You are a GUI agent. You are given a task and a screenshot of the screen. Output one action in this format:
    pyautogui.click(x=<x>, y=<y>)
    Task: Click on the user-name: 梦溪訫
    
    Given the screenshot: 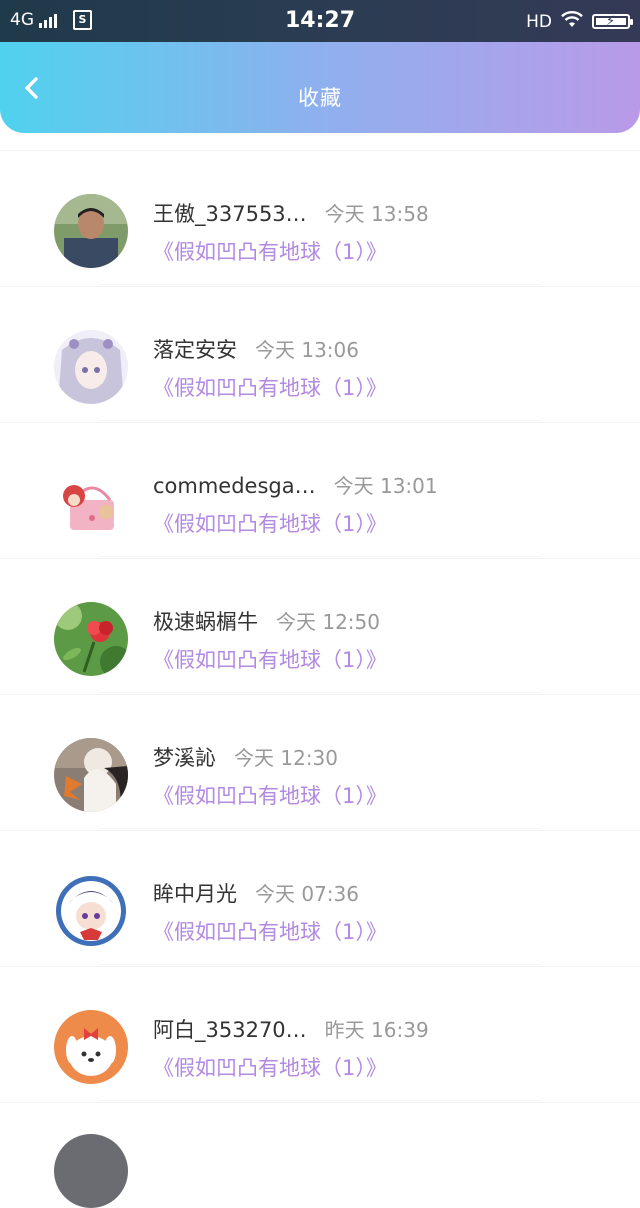 What is the action you would take?
    pyautogui.click(x=184, y=758)
    